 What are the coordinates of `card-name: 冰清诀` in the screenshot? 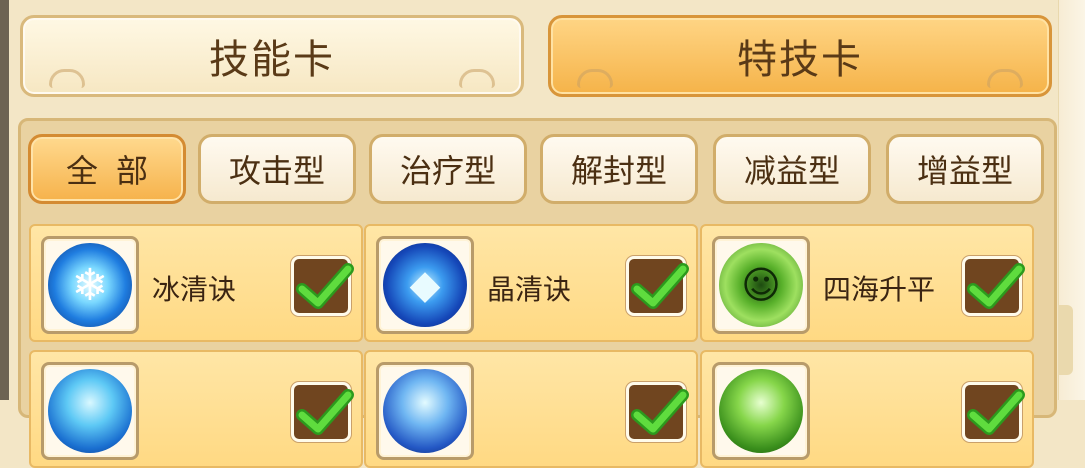 It's located at (194, 289).